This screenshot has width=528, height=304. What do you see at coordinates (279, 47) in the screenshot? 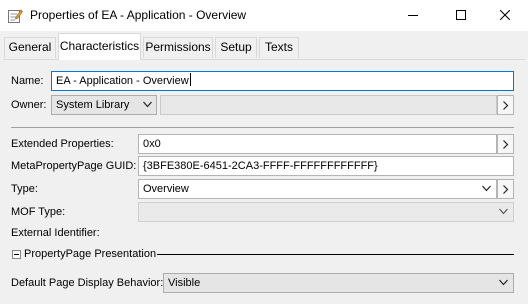
I see `tab-texts: Texts` at bounding box center [279, 47].